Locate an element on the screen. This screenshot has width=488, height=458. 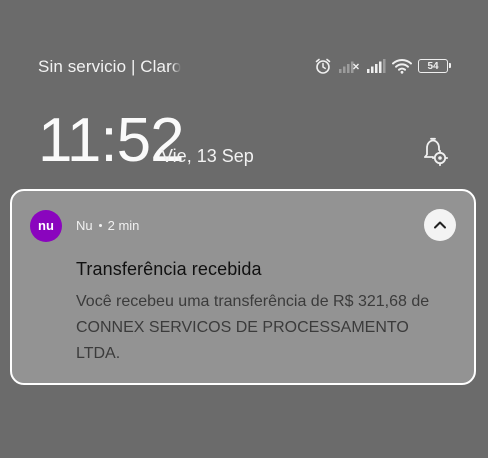
separator-dot is located at coordinates (100, 225).